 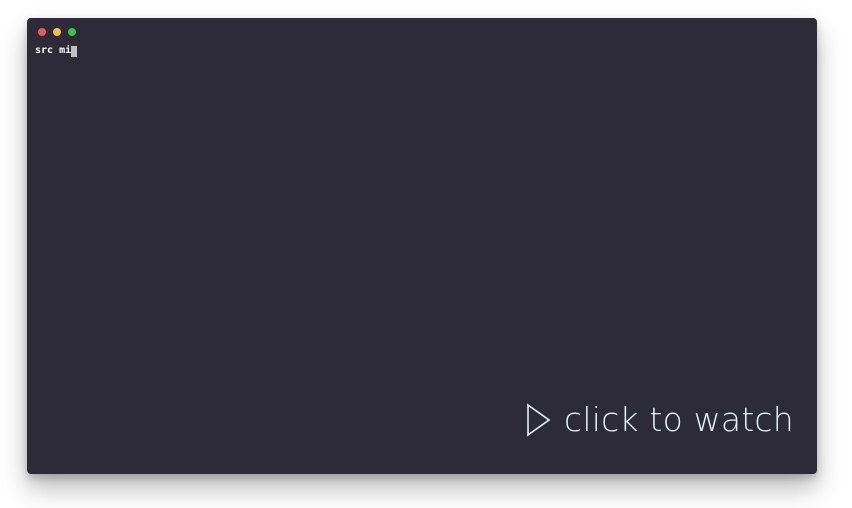 I want to click on terminal-input-line: src mi, so click(x=56, y=51).